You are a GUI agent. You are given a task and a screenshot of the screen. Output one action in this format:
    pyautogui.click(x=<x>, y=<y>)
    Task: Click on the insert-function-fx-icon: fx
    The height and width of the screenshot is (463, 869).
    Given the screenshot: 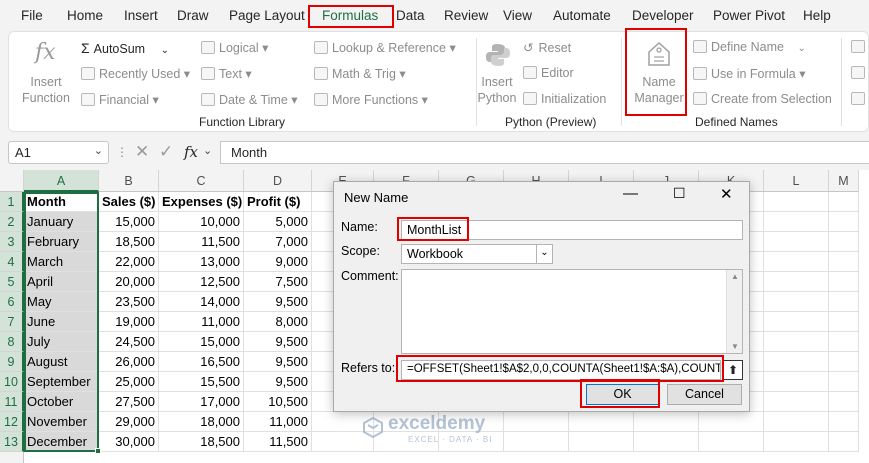 What is the action you would take?
    pyautogui.click(x=191, y=152)
    